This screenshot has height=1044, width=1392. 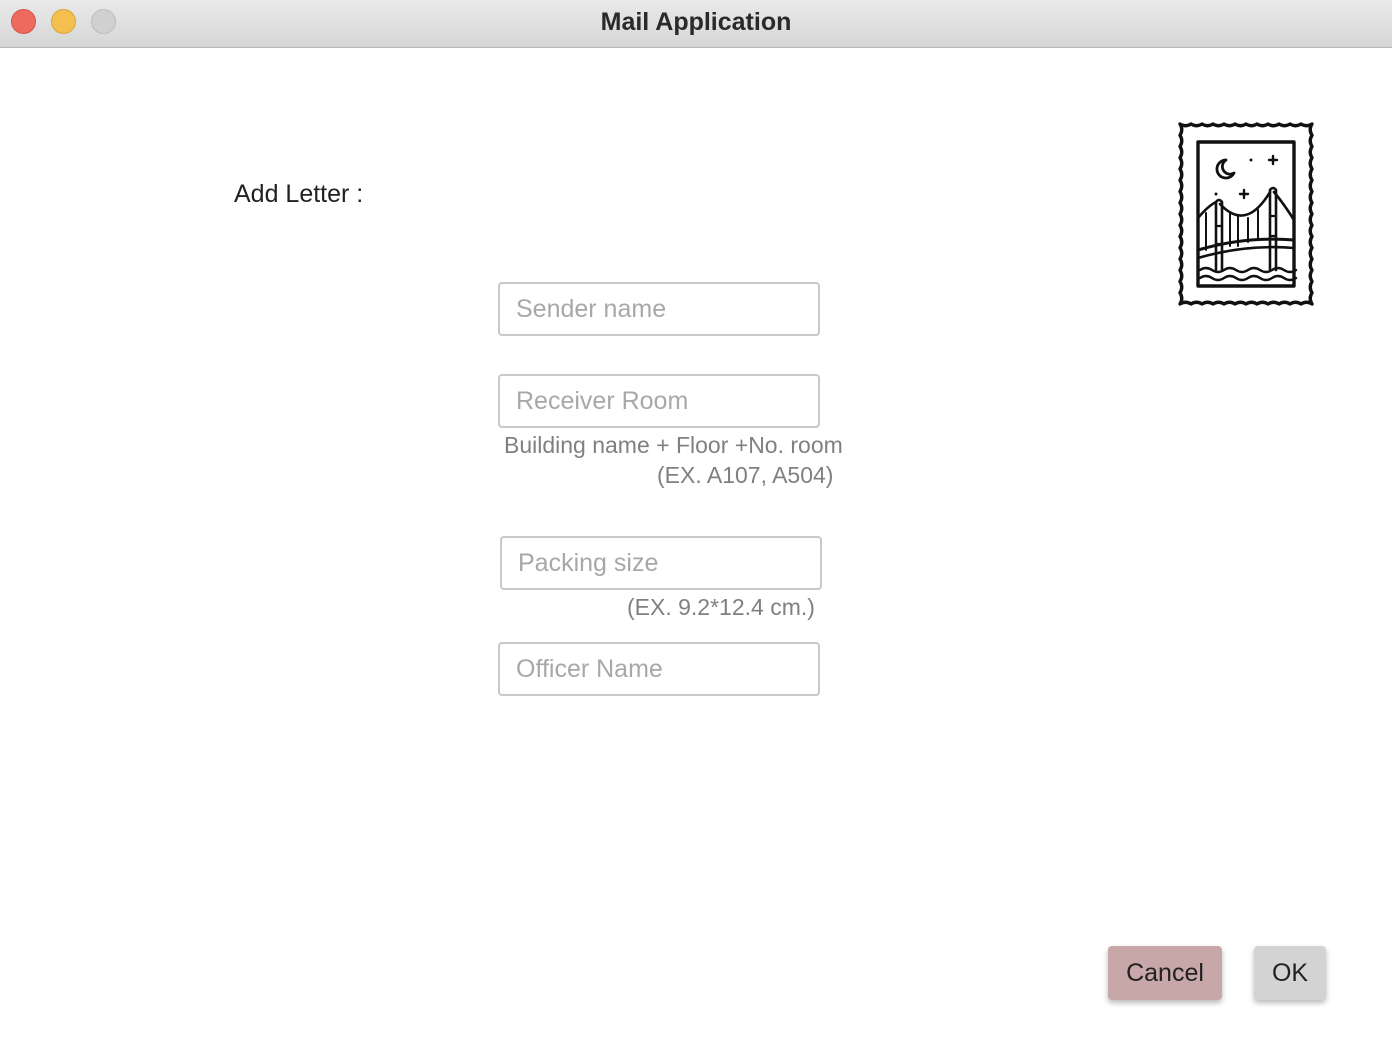 I want to click on window-title: Mail Application, so click(x=696, y=22).